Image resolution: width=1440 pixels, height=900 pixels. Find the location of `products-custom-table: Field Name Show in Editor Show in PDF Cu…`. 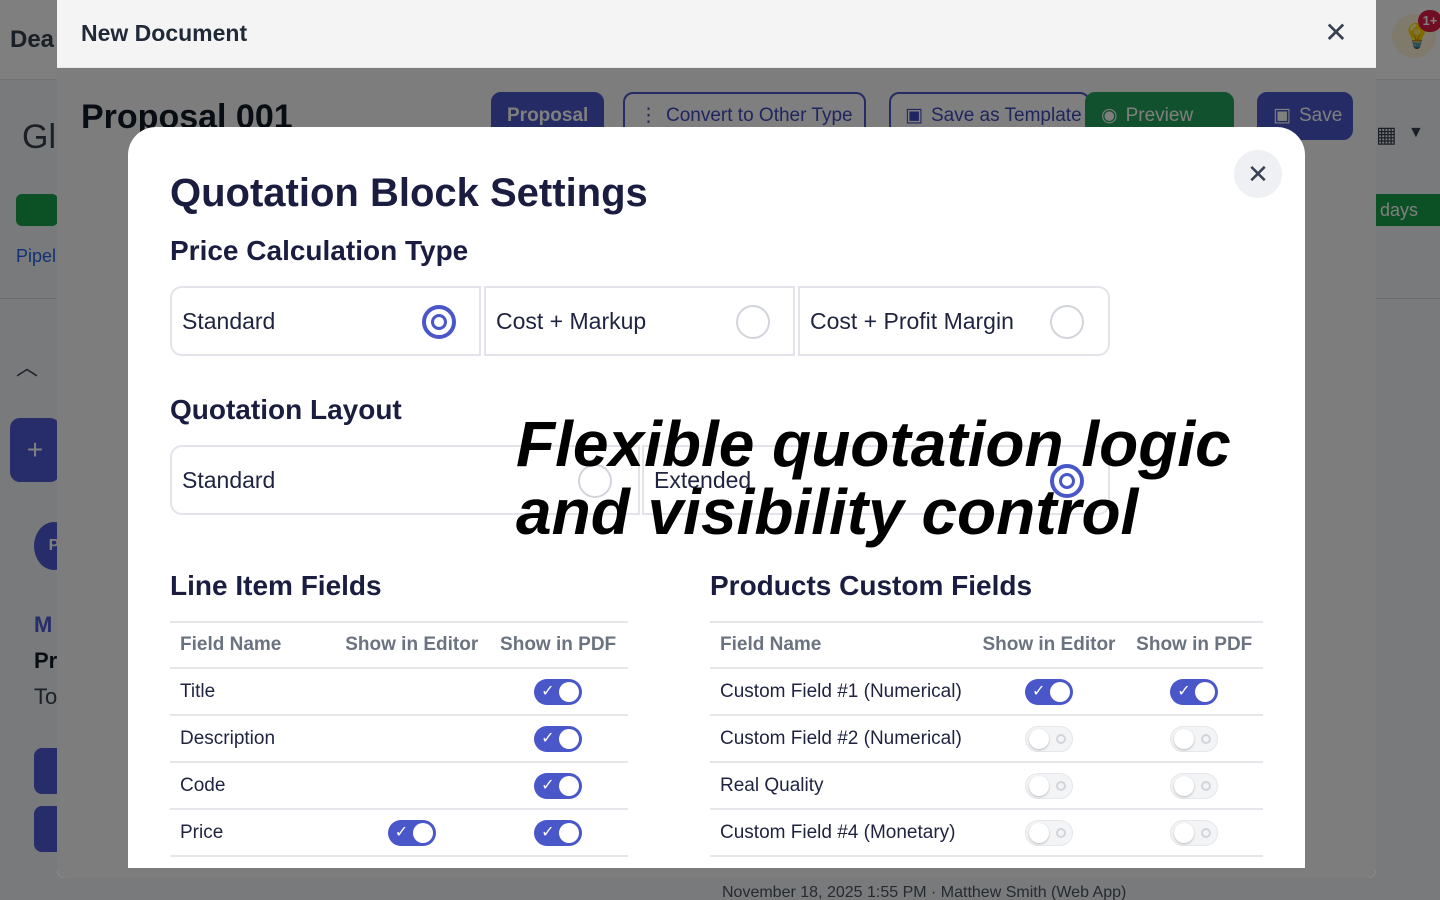

products-custom-table: Field Name Show in Editor Show in PDF Cu… is located at coordinates (986, 739).